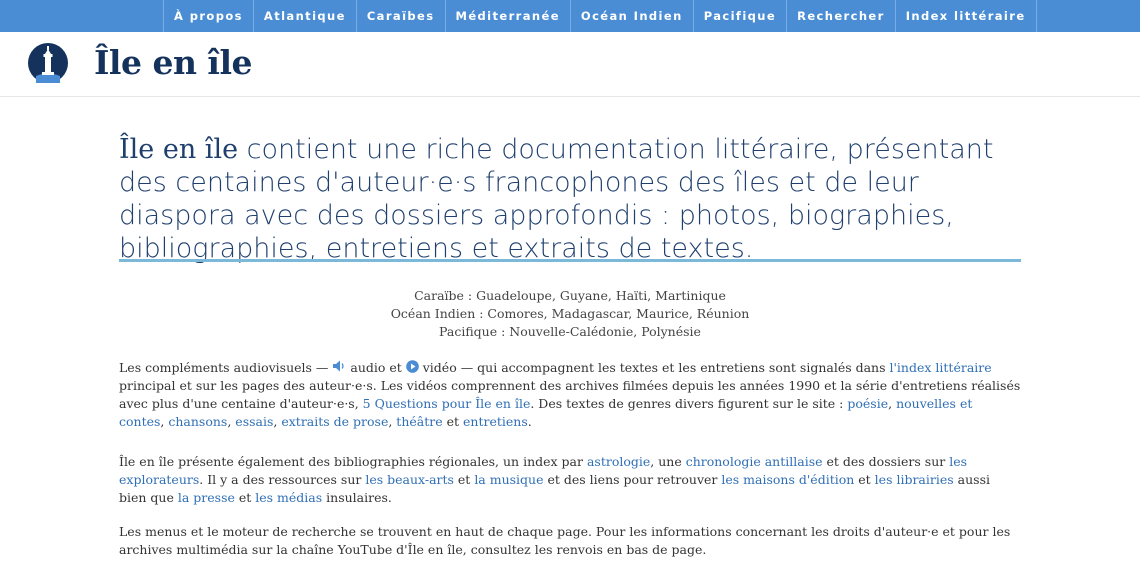 The image size is (1140, 570). I want to click on link-poesie: poésie, so click(867, 403).